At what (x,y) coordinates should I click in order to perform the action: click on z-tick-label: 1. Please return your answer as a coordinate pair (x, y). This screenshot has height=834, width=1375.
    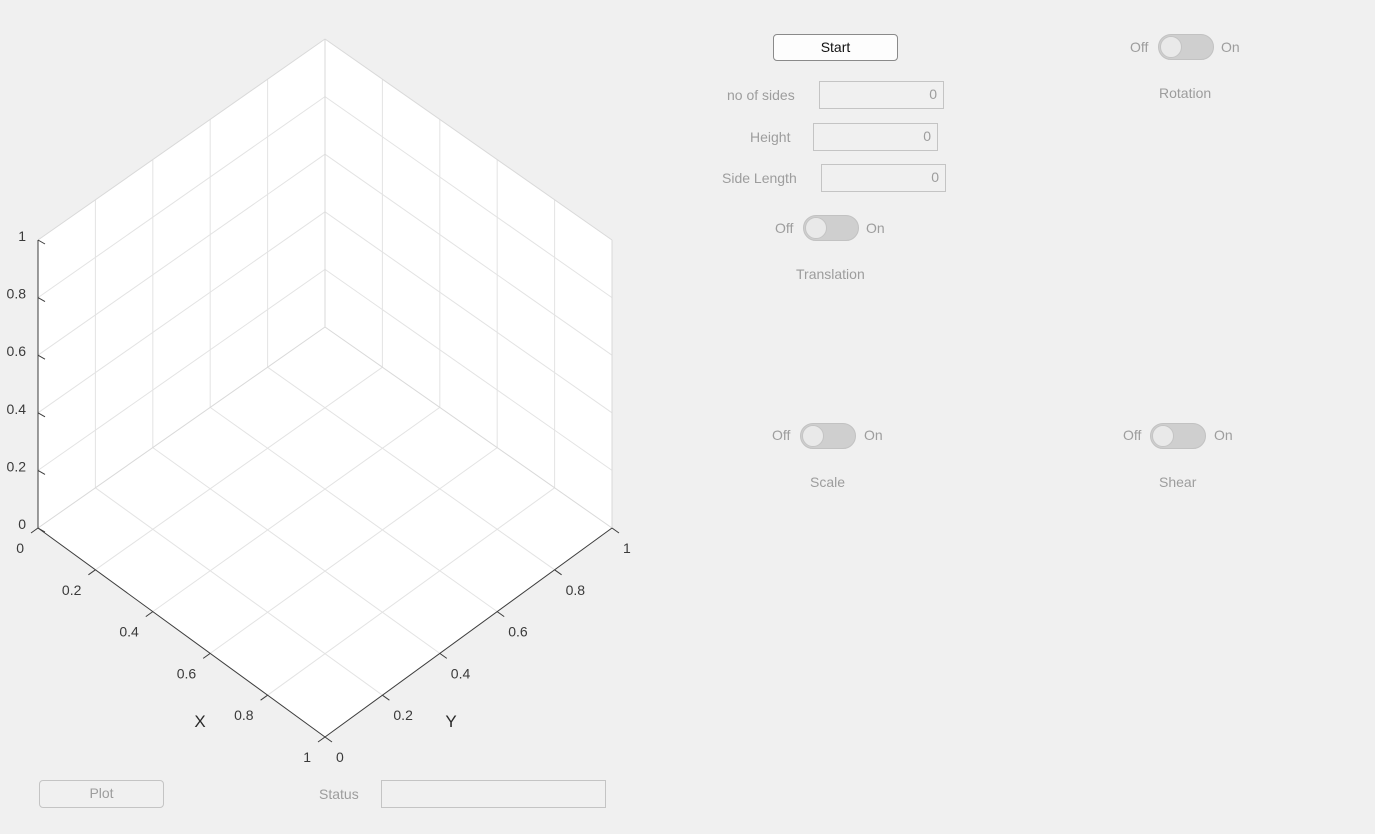
    Looking at the image, I should click on (22, 236).